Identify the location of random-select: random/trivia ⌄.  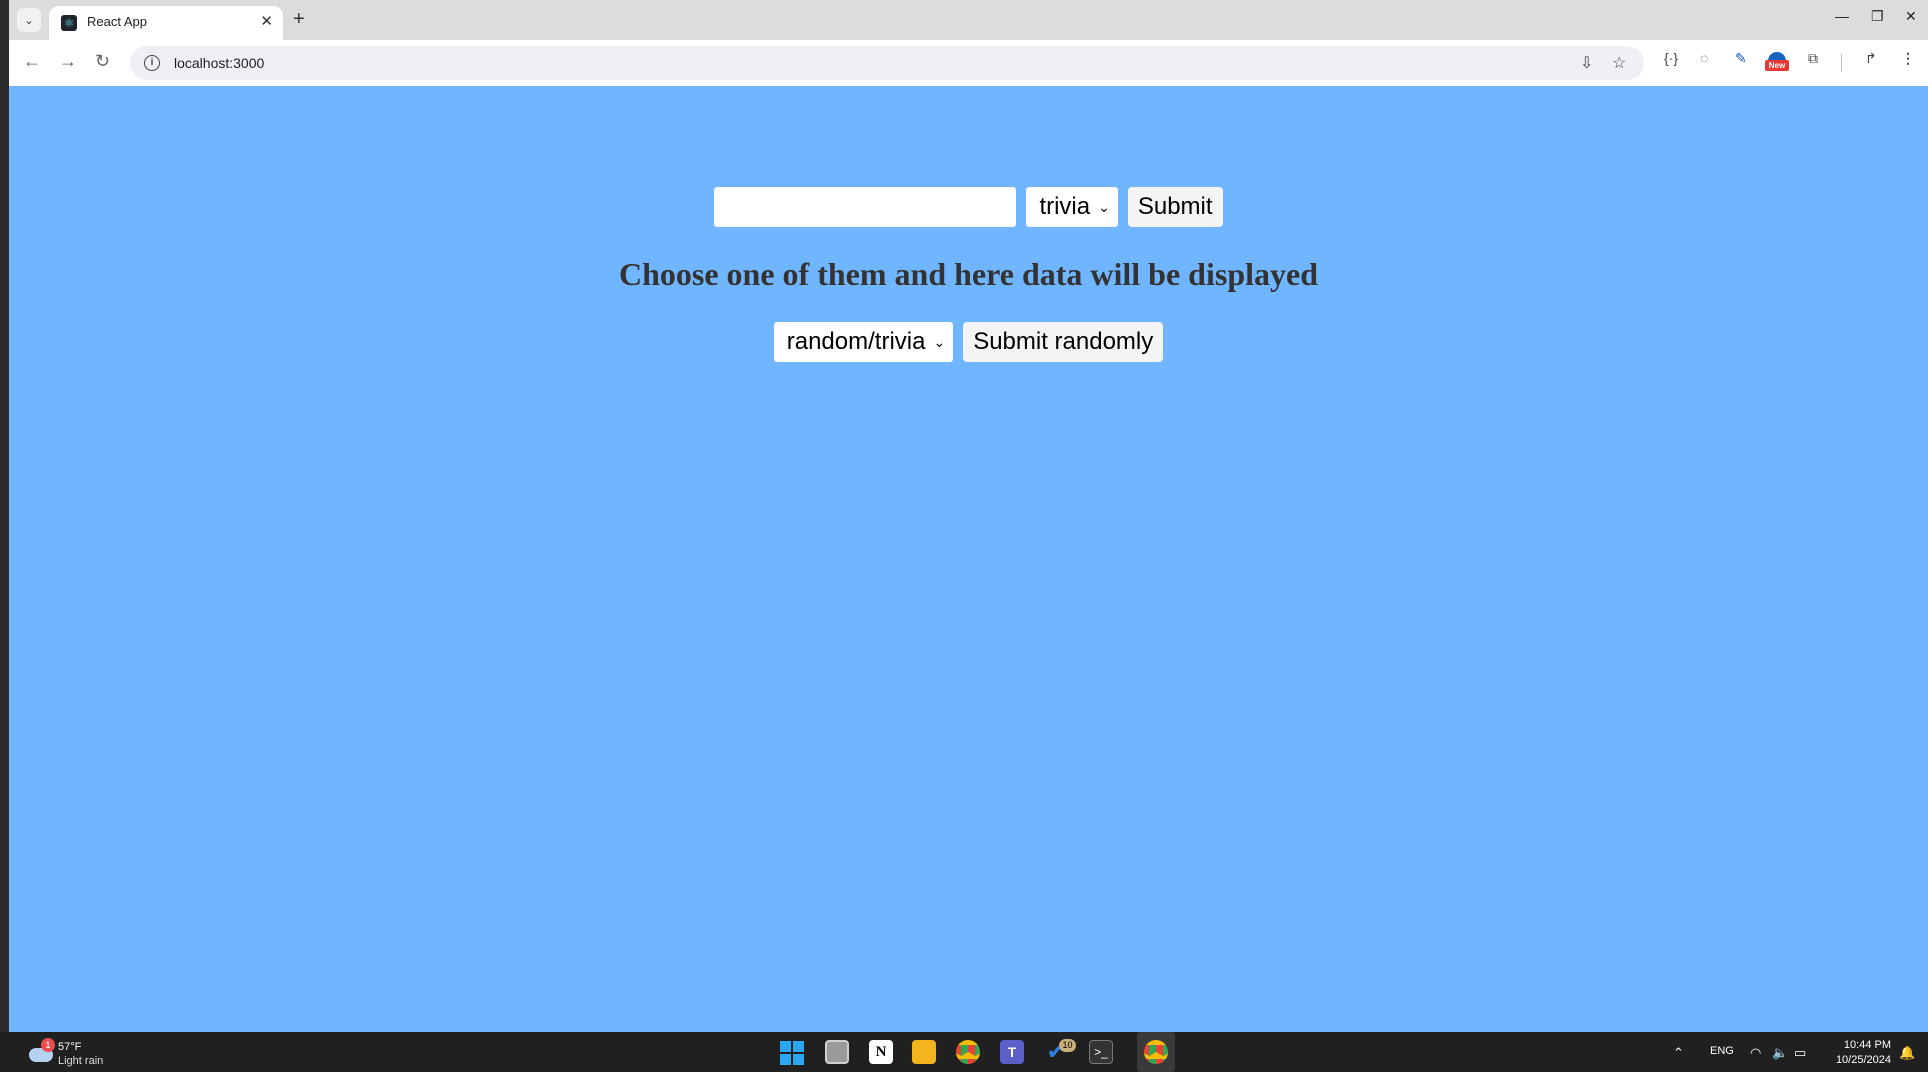
(863, 342).